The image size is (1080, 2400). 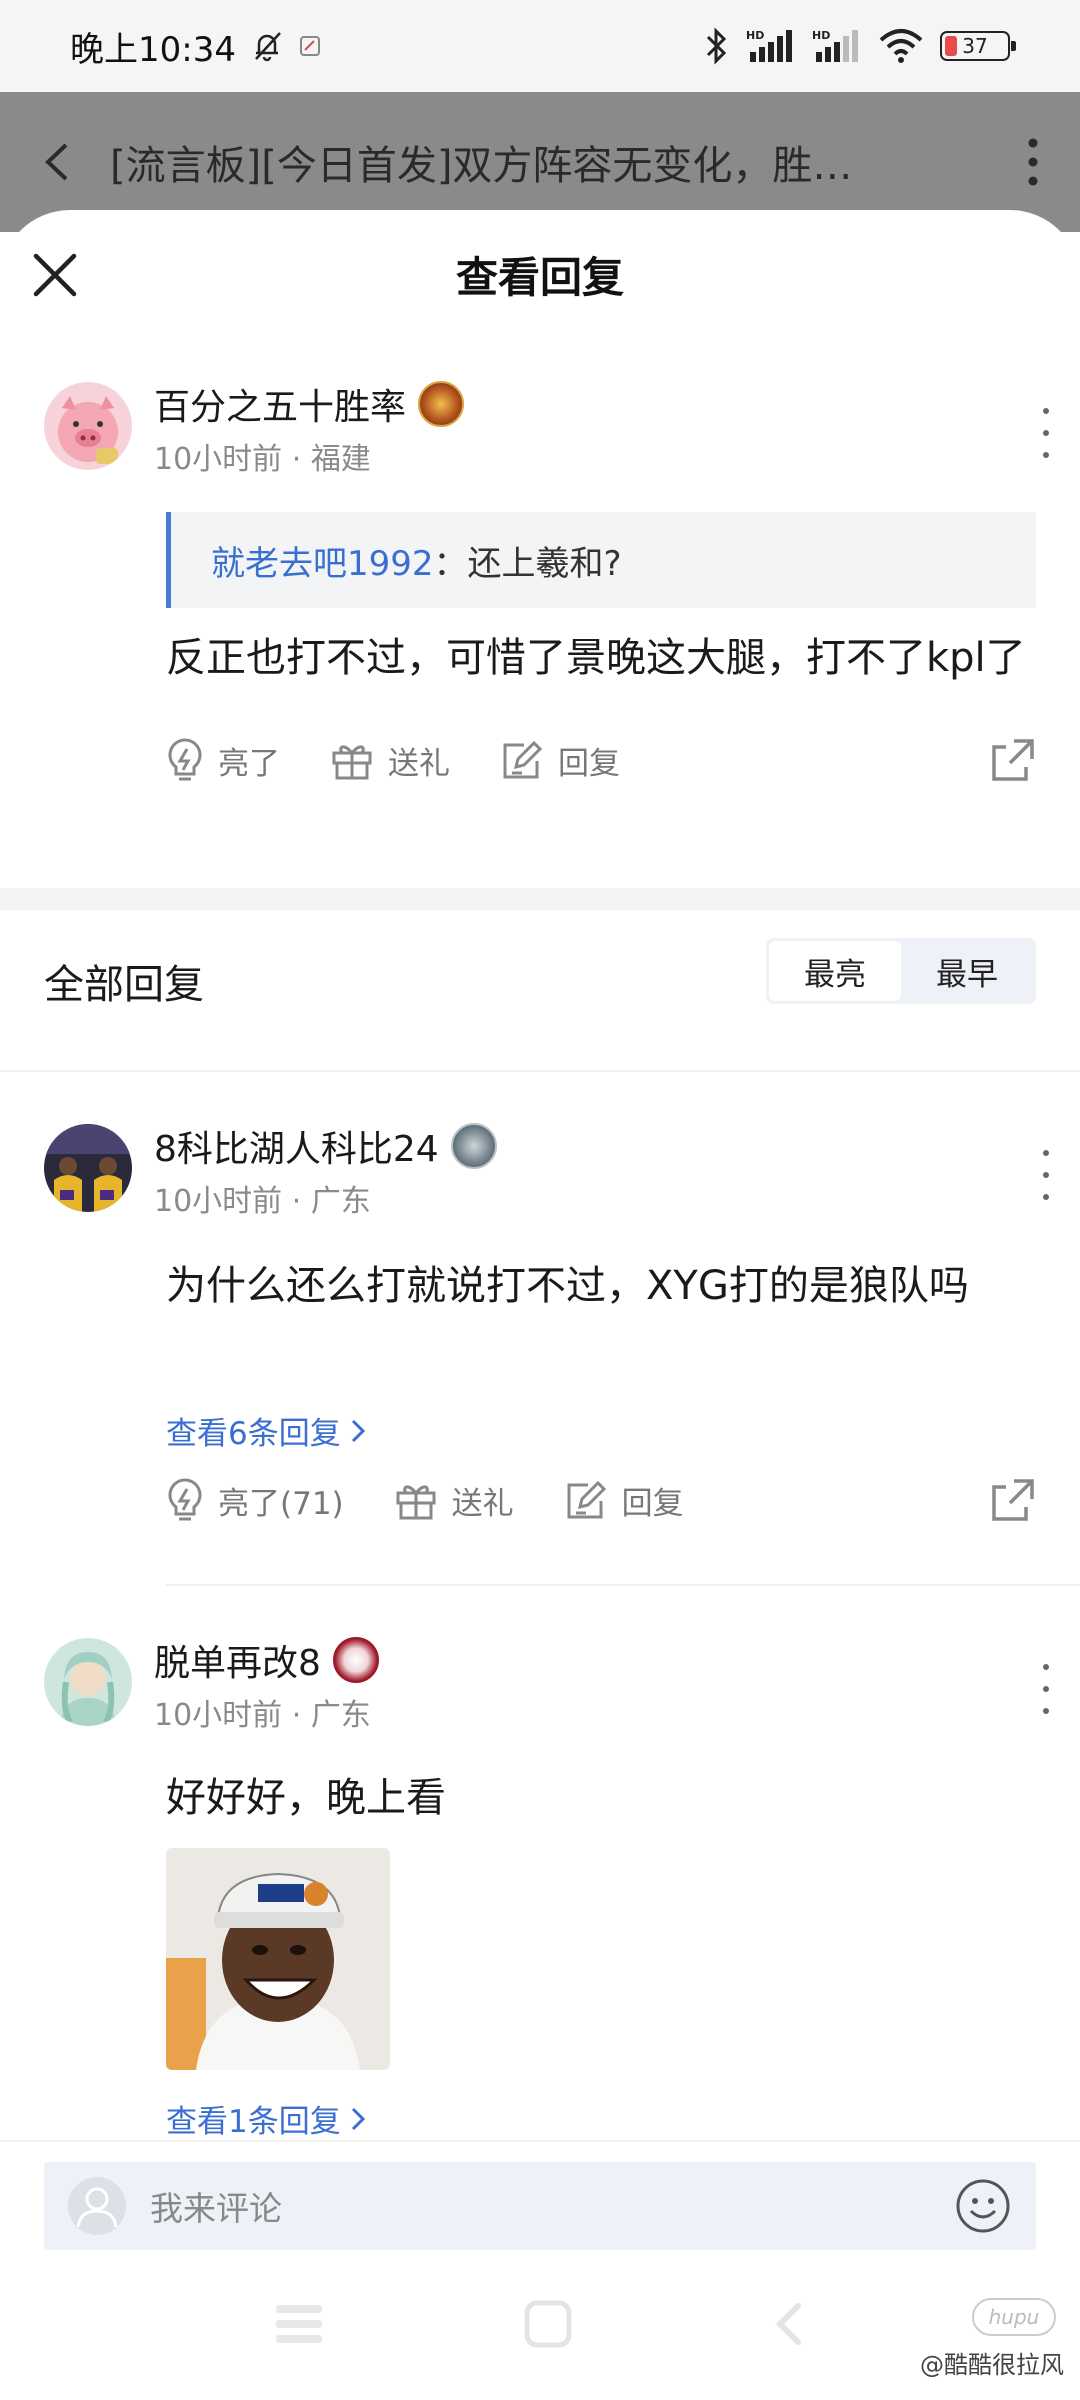 I want to click on reply-actions: 亮了(71) 送礼 回复, so click(x=601, y=1500).